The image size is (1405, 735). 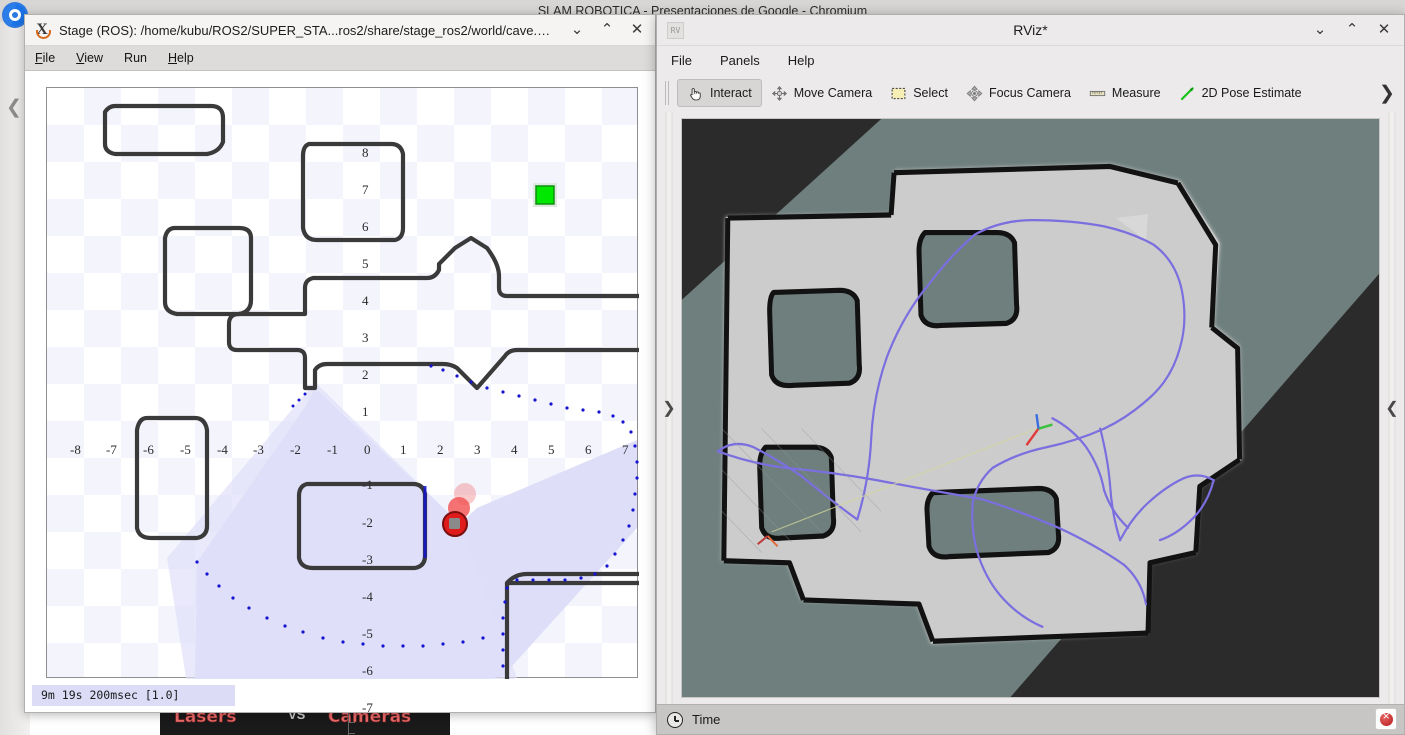 I want to click on tool-interact-label: Interact, so click(x=731, y=93).